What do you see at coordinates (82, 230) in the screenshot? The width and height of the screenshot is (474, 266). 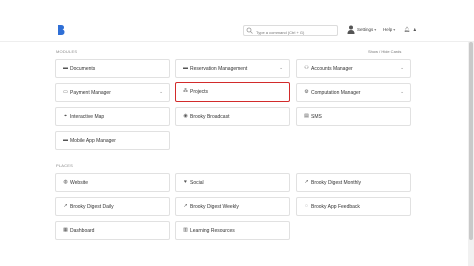 I see `place-label: Dashboard` at bounding box center [82, 230].